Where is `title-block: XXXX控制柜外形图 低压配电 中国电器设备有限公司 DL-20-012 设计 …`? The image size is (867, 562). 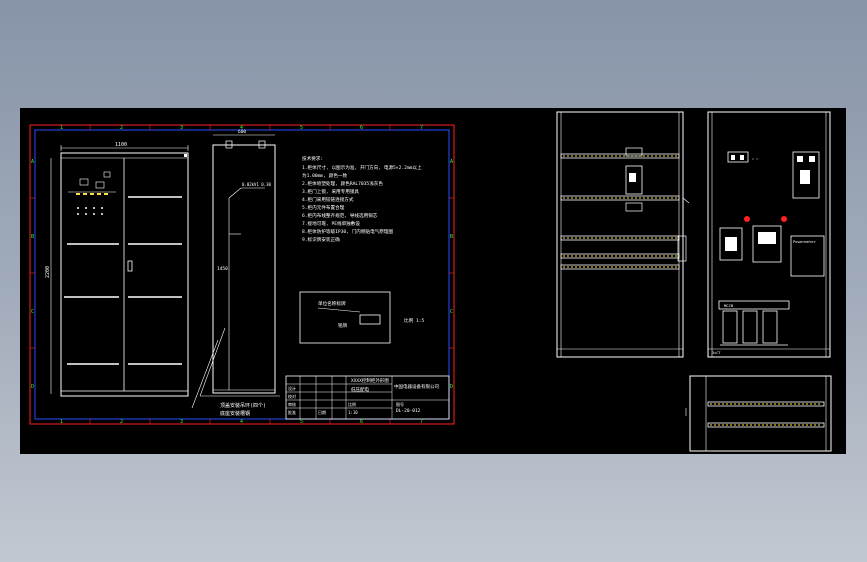
title-block: XXXX控制柜外形图 低压配电 中国电器设备有限公司 DL-20-012 设计 … is located at coordinates (367, 397).